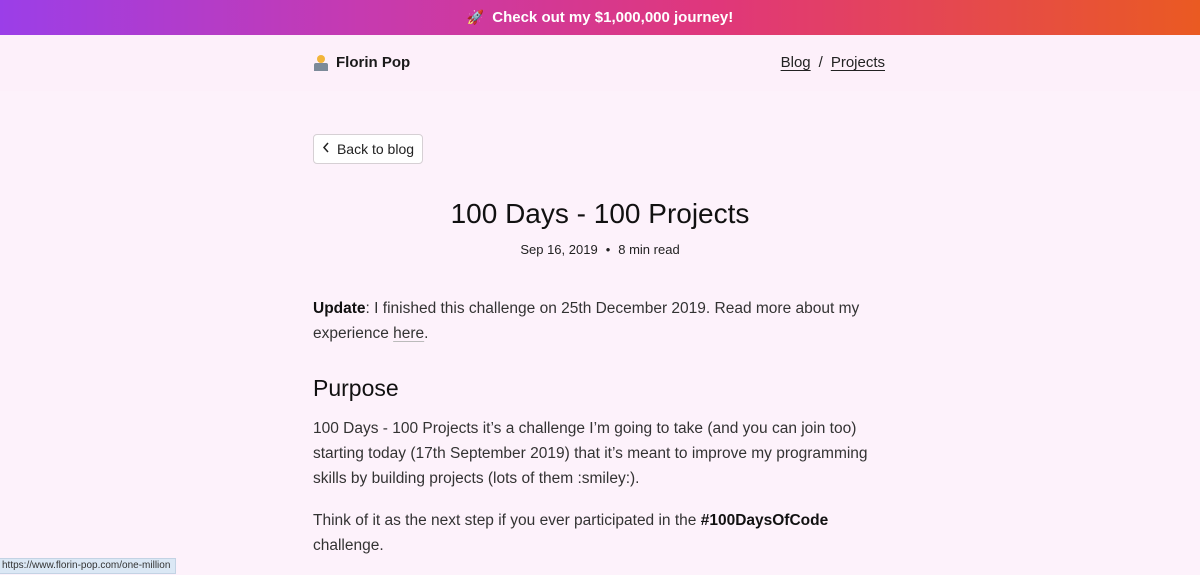 This screenshot has height=575, width=1200. Describe the element at coordinates (373, 62) in the screenshot. I see `brand-name: Florin Pop` at that location.